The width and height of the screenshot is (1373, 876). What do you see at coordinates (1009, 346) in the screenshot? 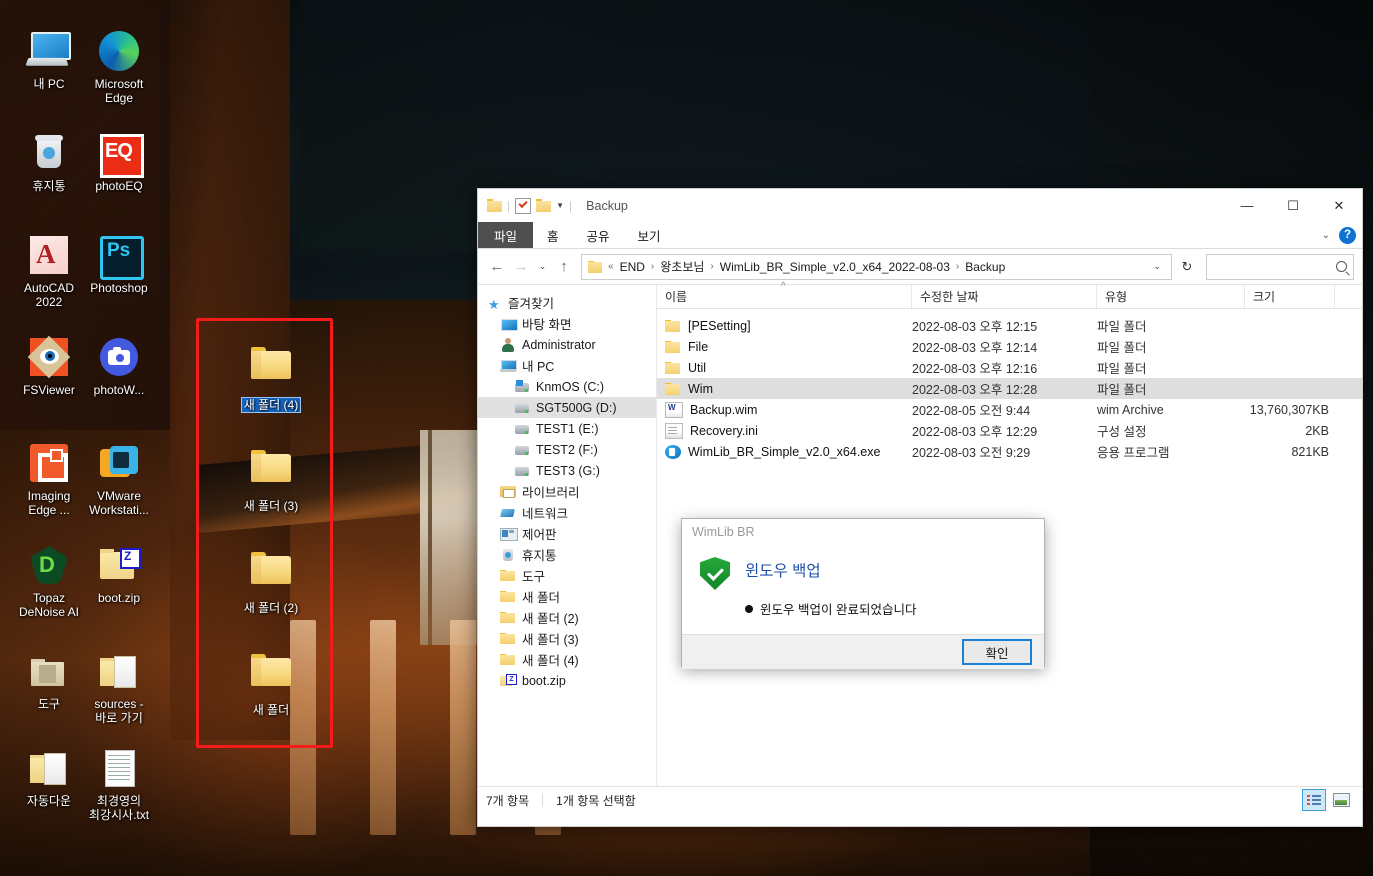
I see `table-row: File 2022-08-03 오후 12:14 파일 폴더` at bounding box center [1009, 346].